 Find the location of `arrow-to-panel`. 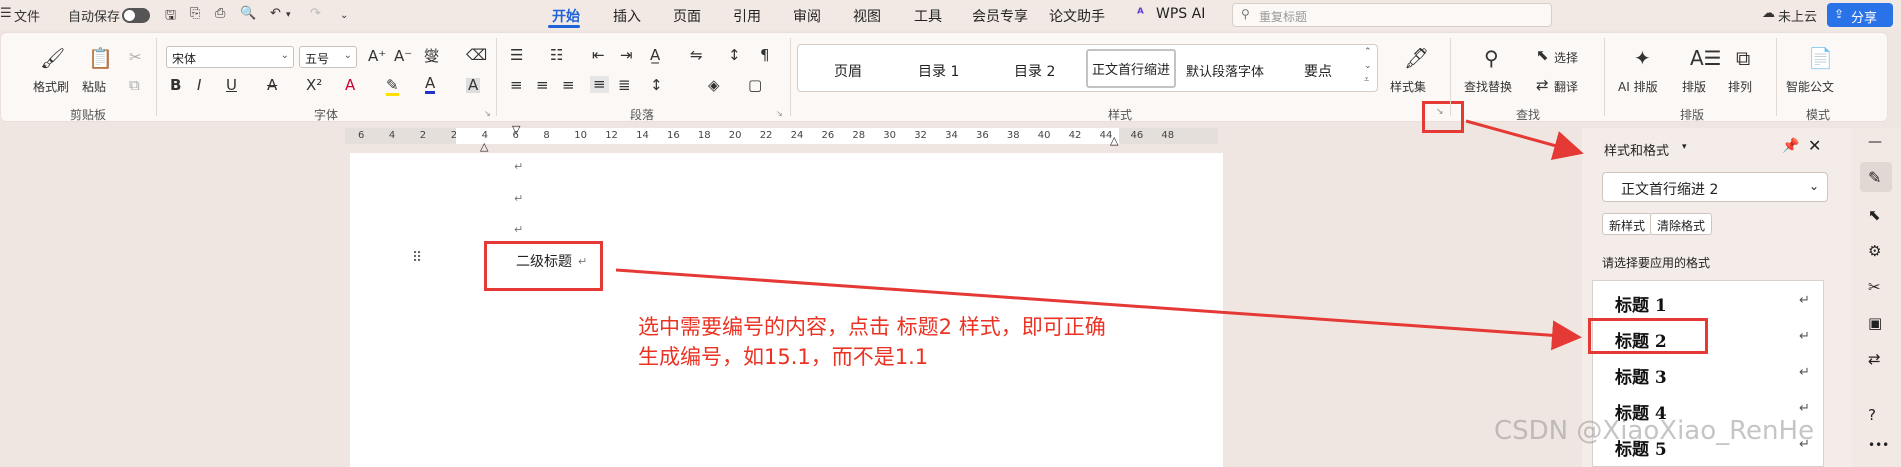

arrow-to-panel is located at coordinates (1524, 140).